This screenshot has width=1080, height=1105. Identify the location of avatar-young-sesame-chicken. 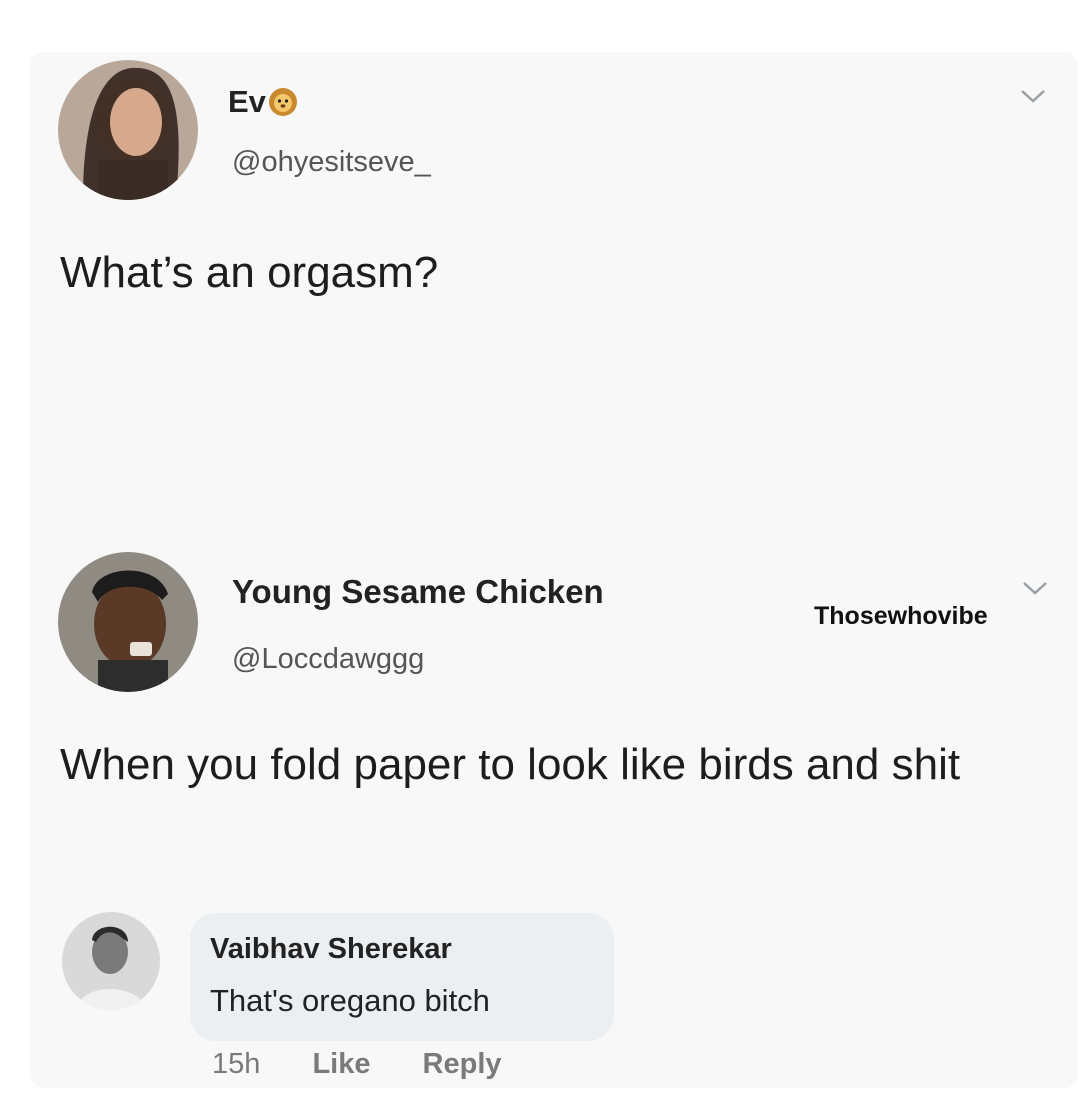
(128, 622).